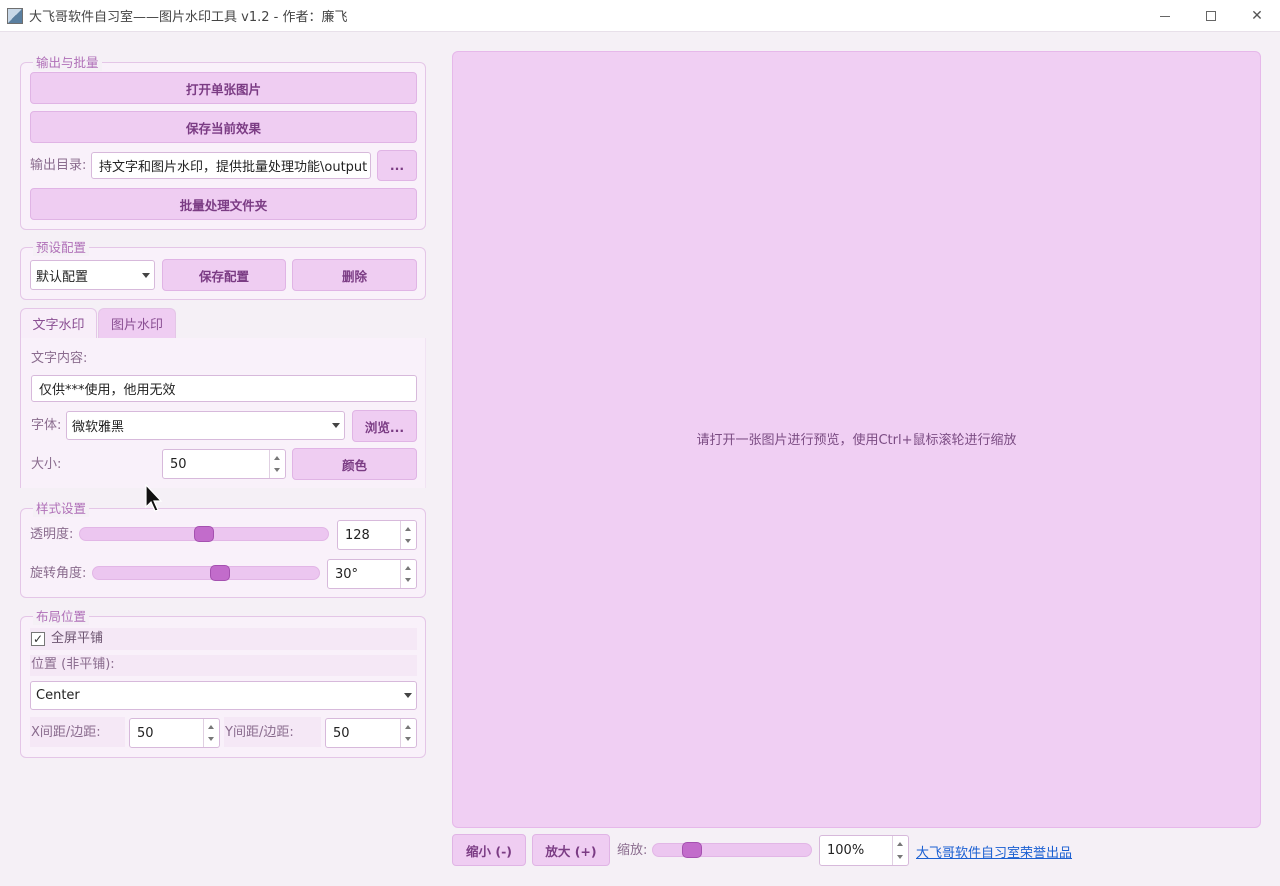 The image size is (1280, 886). Describe the element at coordinates (341, 733) in the screenshot. I see `y-spacing-value: 50` at that location.